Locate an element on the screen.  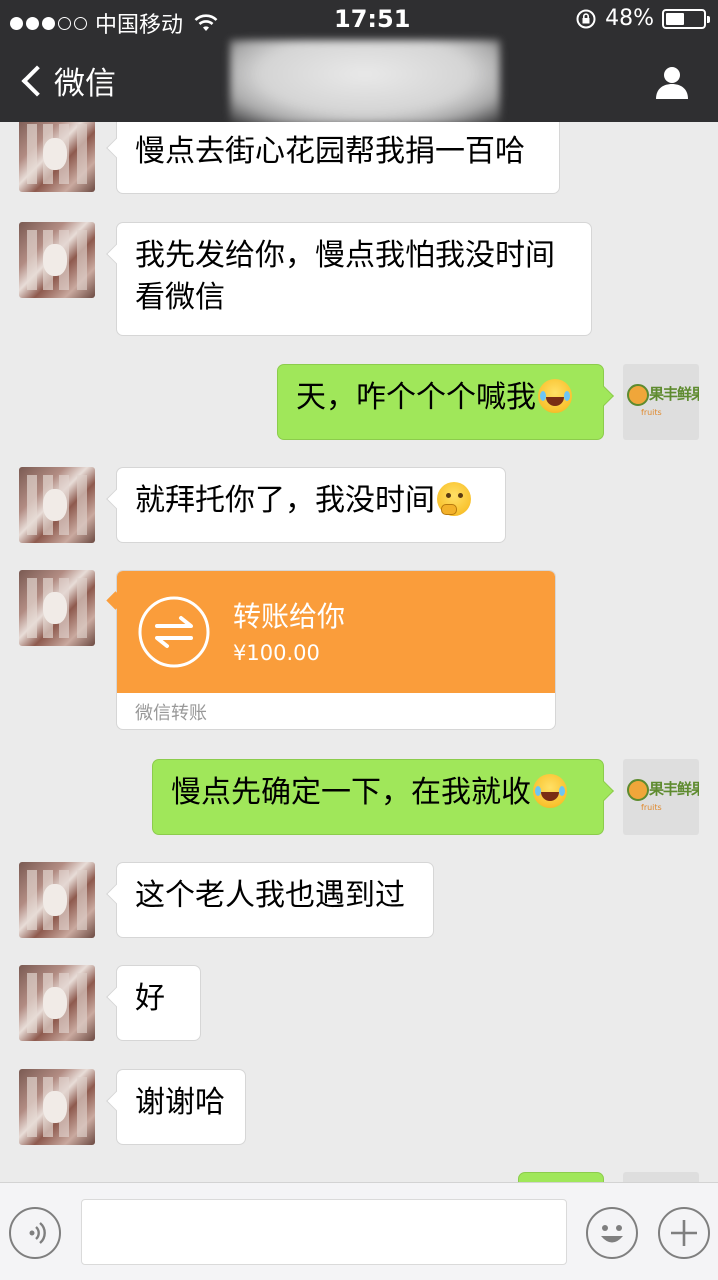
voice-icon is located at coordinates (37, 1233).